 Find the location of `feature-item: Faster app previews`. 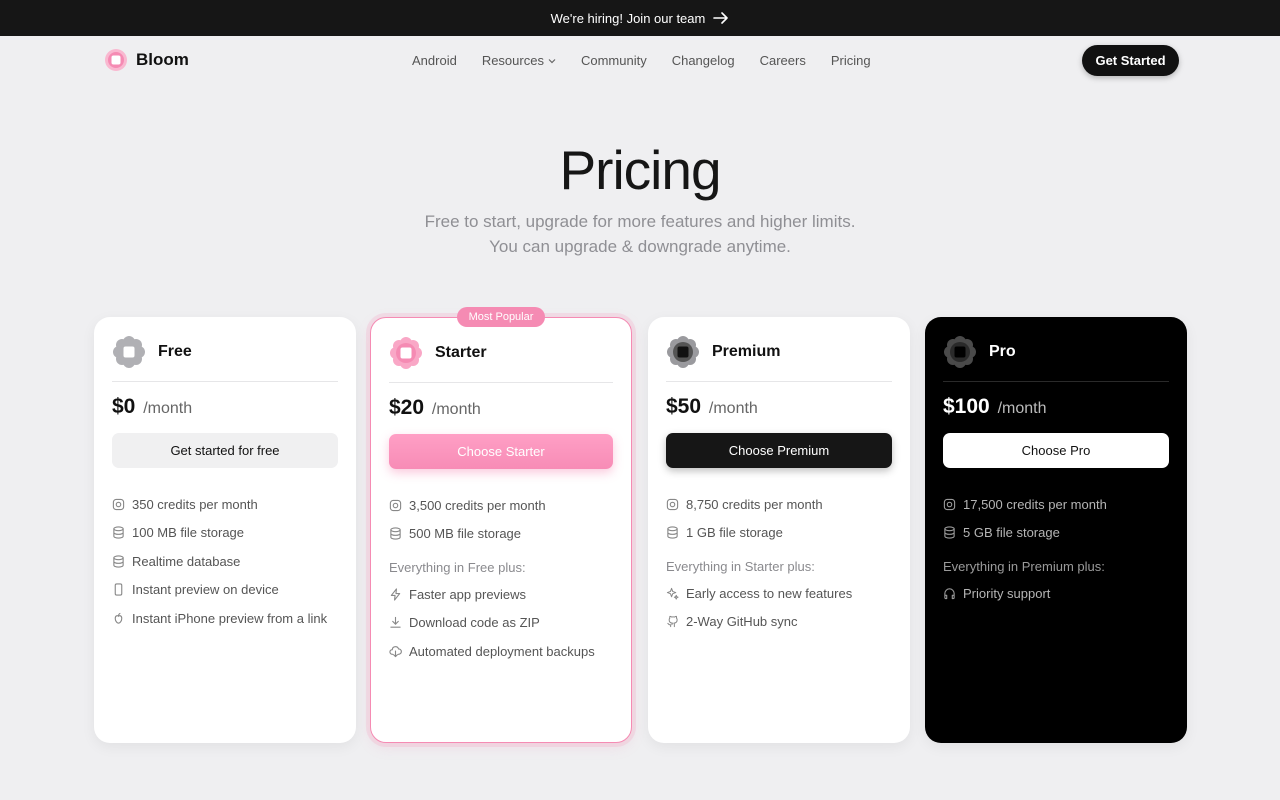

feature-item: Faster app previews is located at coordinates (457, 594).